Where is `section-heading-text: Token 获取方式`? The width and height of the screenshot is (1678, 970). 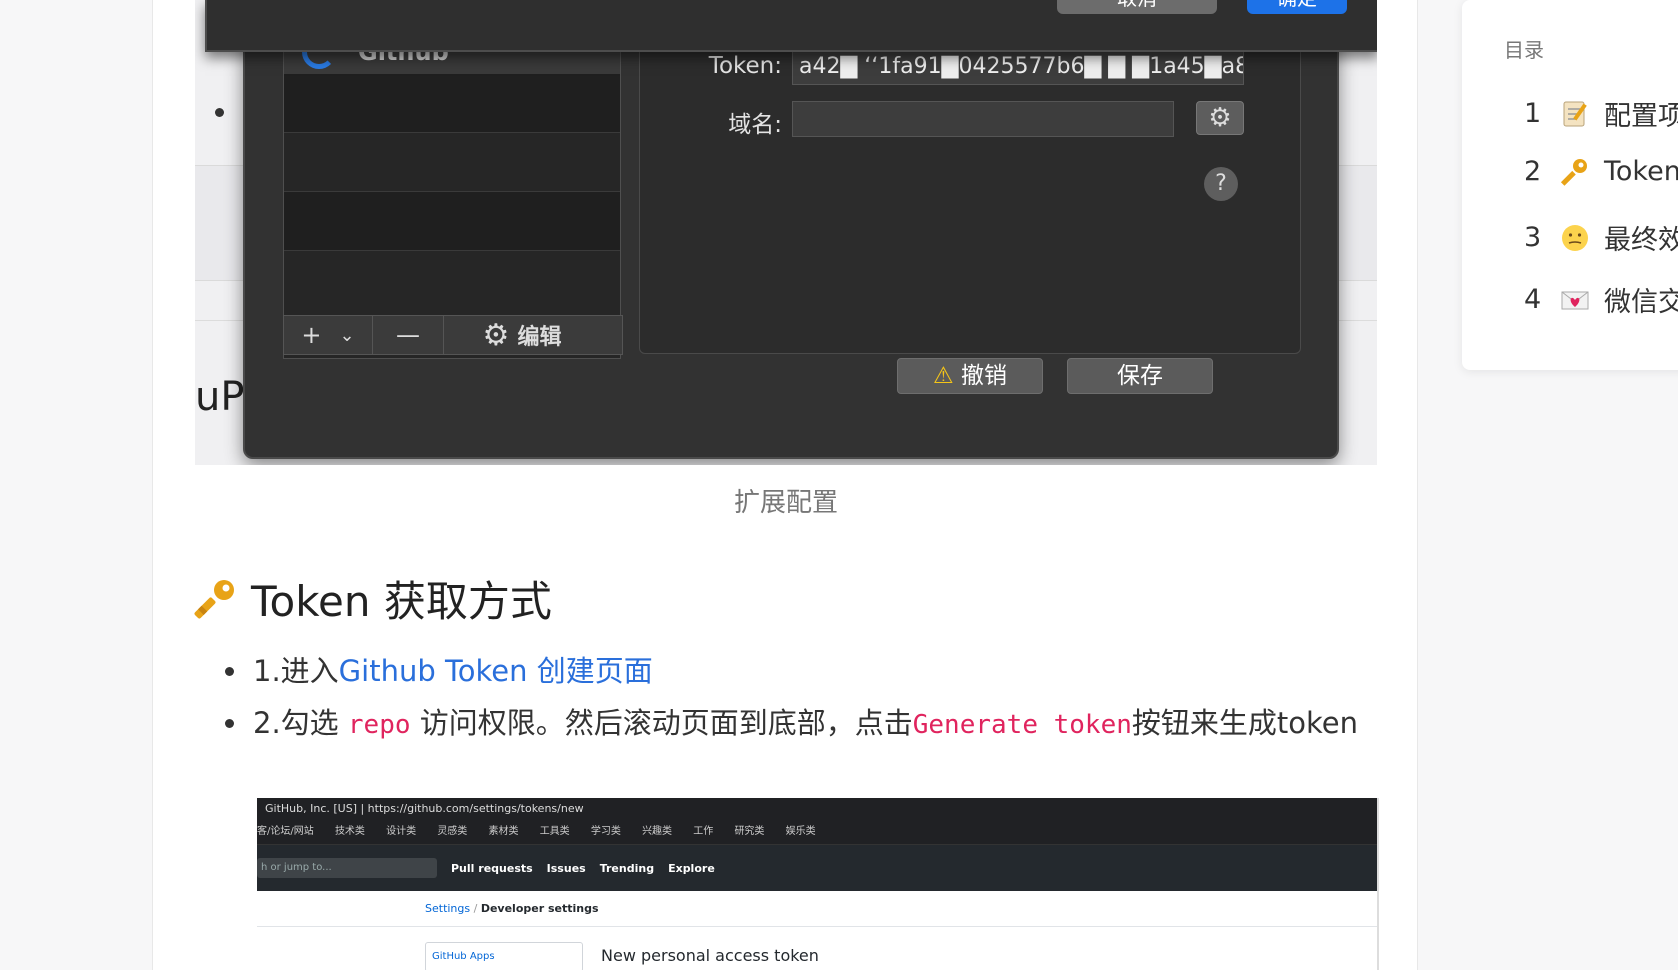
section-heading-text: Token 获取方式 is located at coordinates (401, 601).